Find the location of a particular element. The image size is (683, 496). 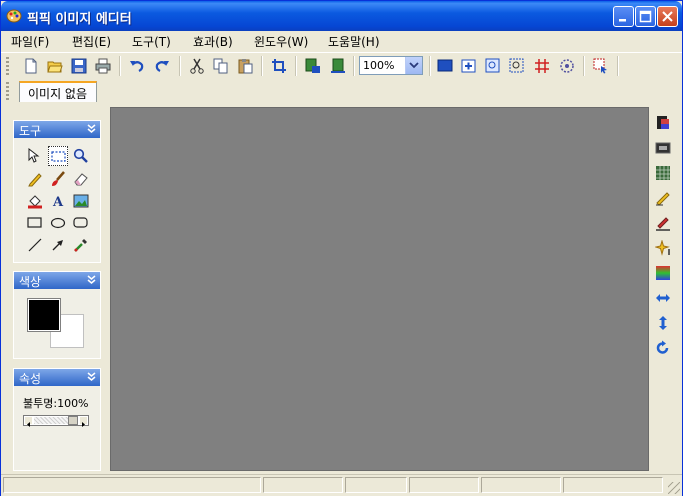

capture-button is located at coordinates (601, 66).